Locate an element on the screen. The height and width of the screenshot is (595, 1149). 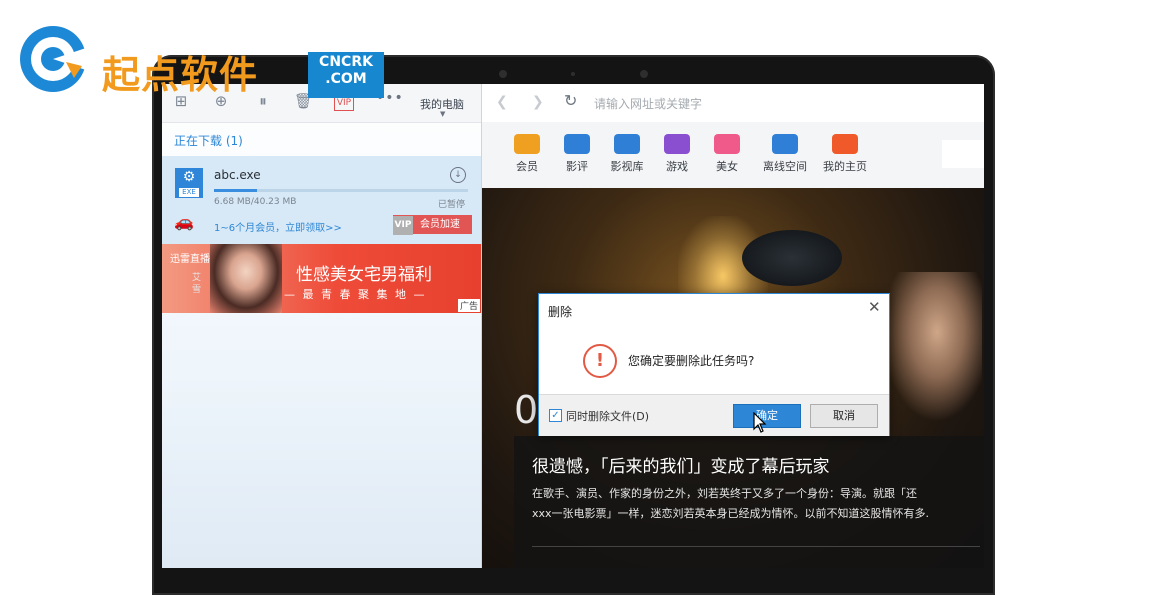
category-label: 影评 is located at coordinates (577, 166).